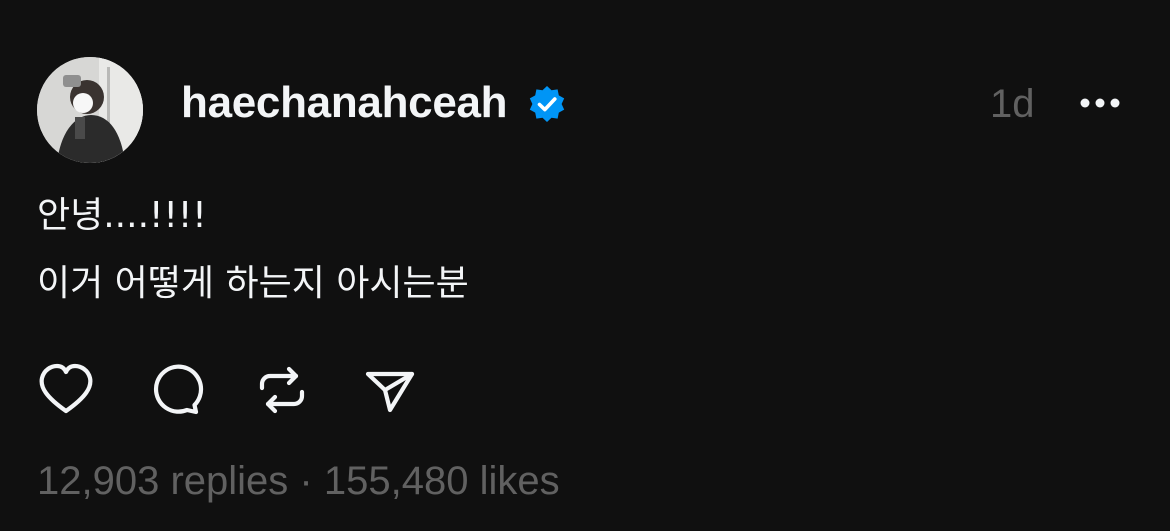 This screenshot has height=531, width=1170. What do you see at coordinates (122, 215) in the screenshot?
I see `post-text-line: 안녕....!!!!` at bounding box center [122, 215].